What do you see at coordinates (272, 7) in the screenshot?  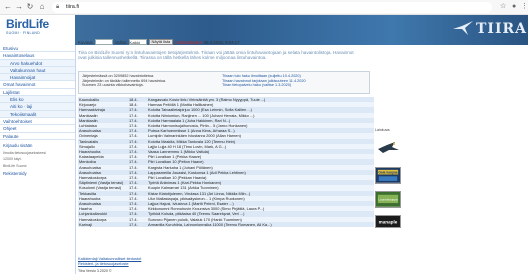 I see `address-bar: 🔒︎ tiira.fi` at bounding box center [272, 7].